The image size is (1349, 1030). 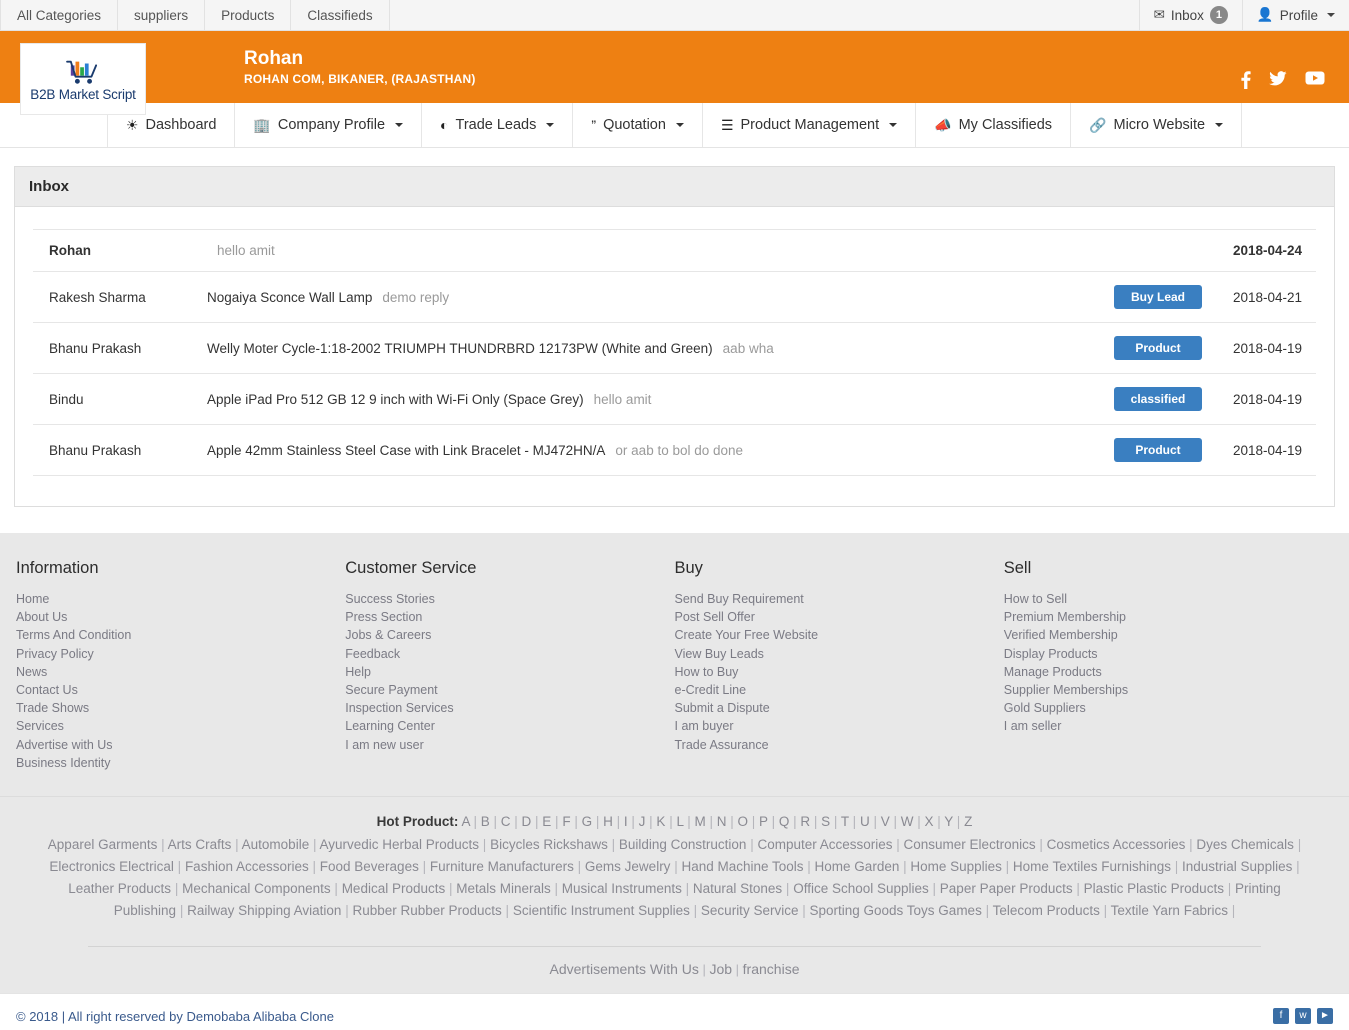 What do you see at coordinates (549, 844) in the screenshot?
I see `category-link: Bicycles Rickshaws` at bounding box center [549, 844].